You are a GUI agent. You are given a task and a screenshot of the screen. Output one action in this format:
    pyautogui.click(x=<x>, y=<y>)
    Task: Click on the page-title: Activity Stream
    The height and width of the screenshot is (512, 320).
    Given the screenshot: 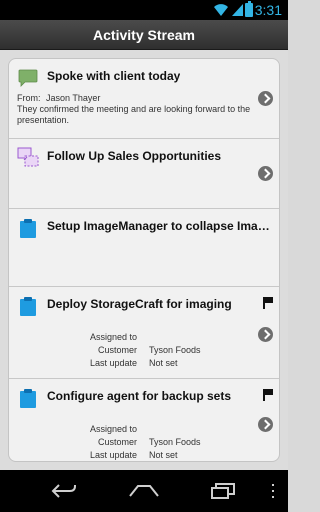 What is the action you would take?
    pyautogui.click(x=144, y=35)
    